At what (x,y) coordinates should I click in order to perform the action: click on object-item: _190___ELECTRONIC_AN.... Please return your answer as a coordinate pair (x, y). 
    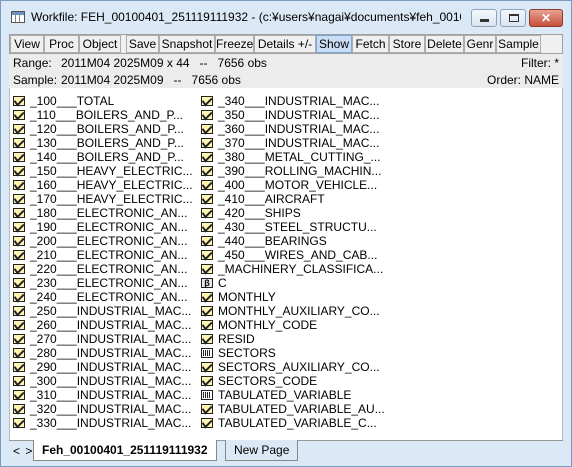
    Looking at the image, I should click on (104, 227).